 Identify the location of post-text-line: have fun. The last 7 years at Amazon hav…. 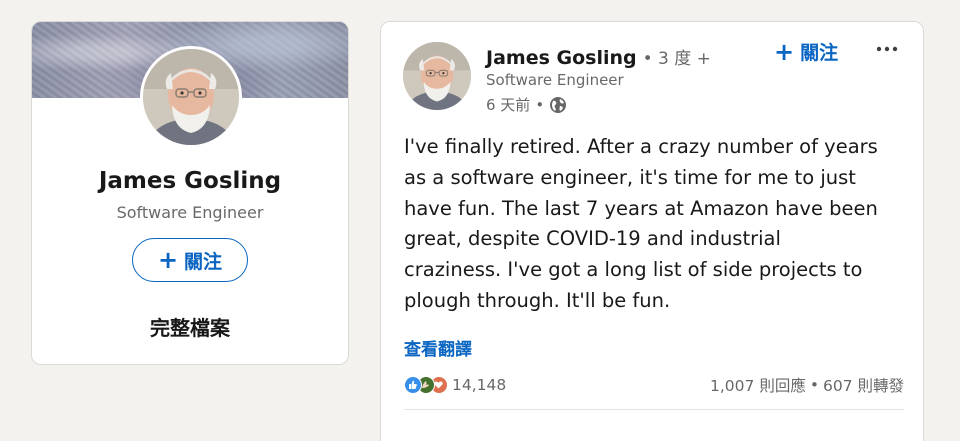
(641, 208).